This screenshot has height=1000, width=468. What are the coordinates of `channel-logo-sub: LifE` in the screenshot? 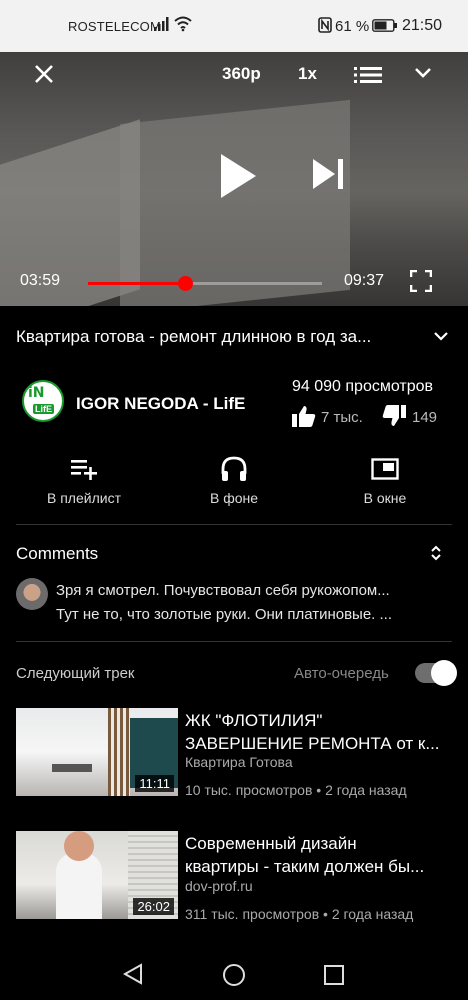 It's located at (43, 409).